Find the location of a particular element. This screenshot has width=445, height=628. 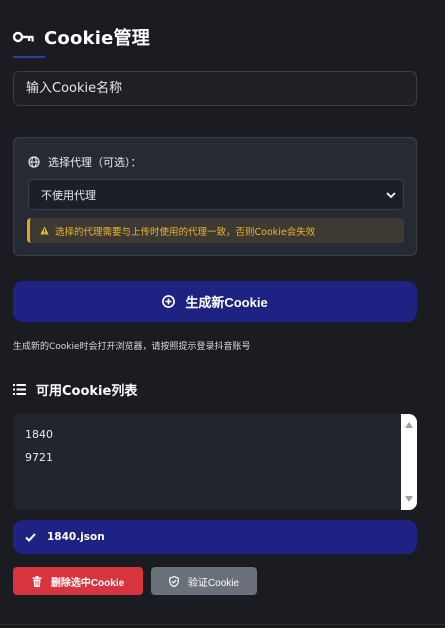

generate-hint: 生成新的Cookie时会打开浏览器，请按照提示登录抖音账号 is located at coordinates (132, 347).